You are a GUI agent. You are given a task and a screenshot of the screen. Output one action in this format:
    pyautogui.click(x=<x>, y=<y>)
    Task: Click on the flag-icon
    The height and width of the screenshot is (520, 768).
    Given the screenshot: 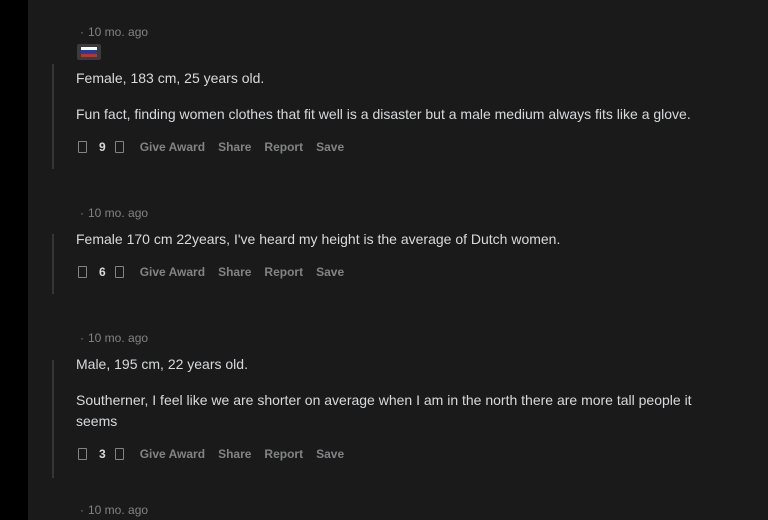 What is the action you would take?
    pyautogui.click(x=89, y=52)
    